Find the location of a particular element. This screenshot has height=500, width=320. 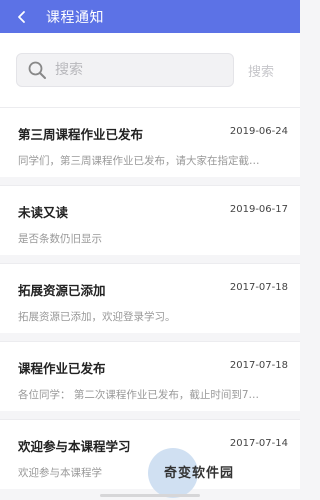

search-box is located at coordinates (125, 70).